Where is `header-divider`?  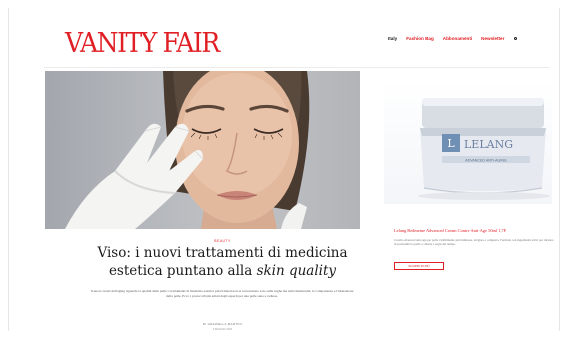
header-divider is located at coordinates (297, 67).